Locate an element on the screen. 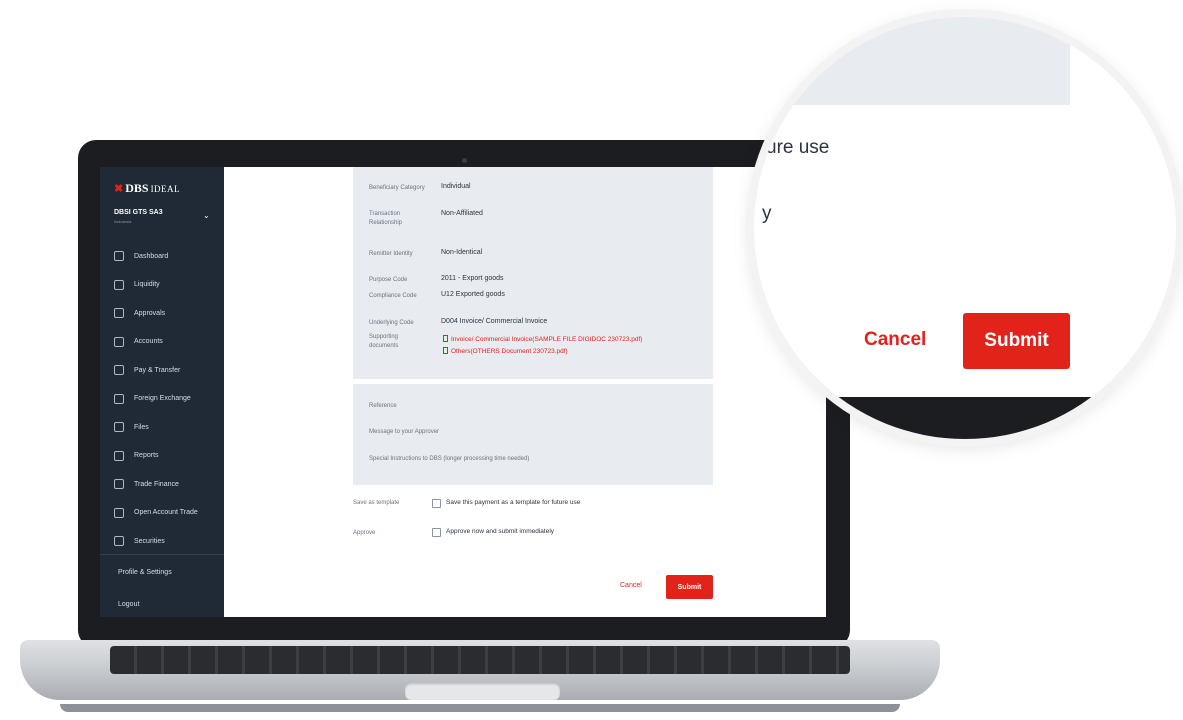  logout-link: Logout is located at coordinates (128, 604).